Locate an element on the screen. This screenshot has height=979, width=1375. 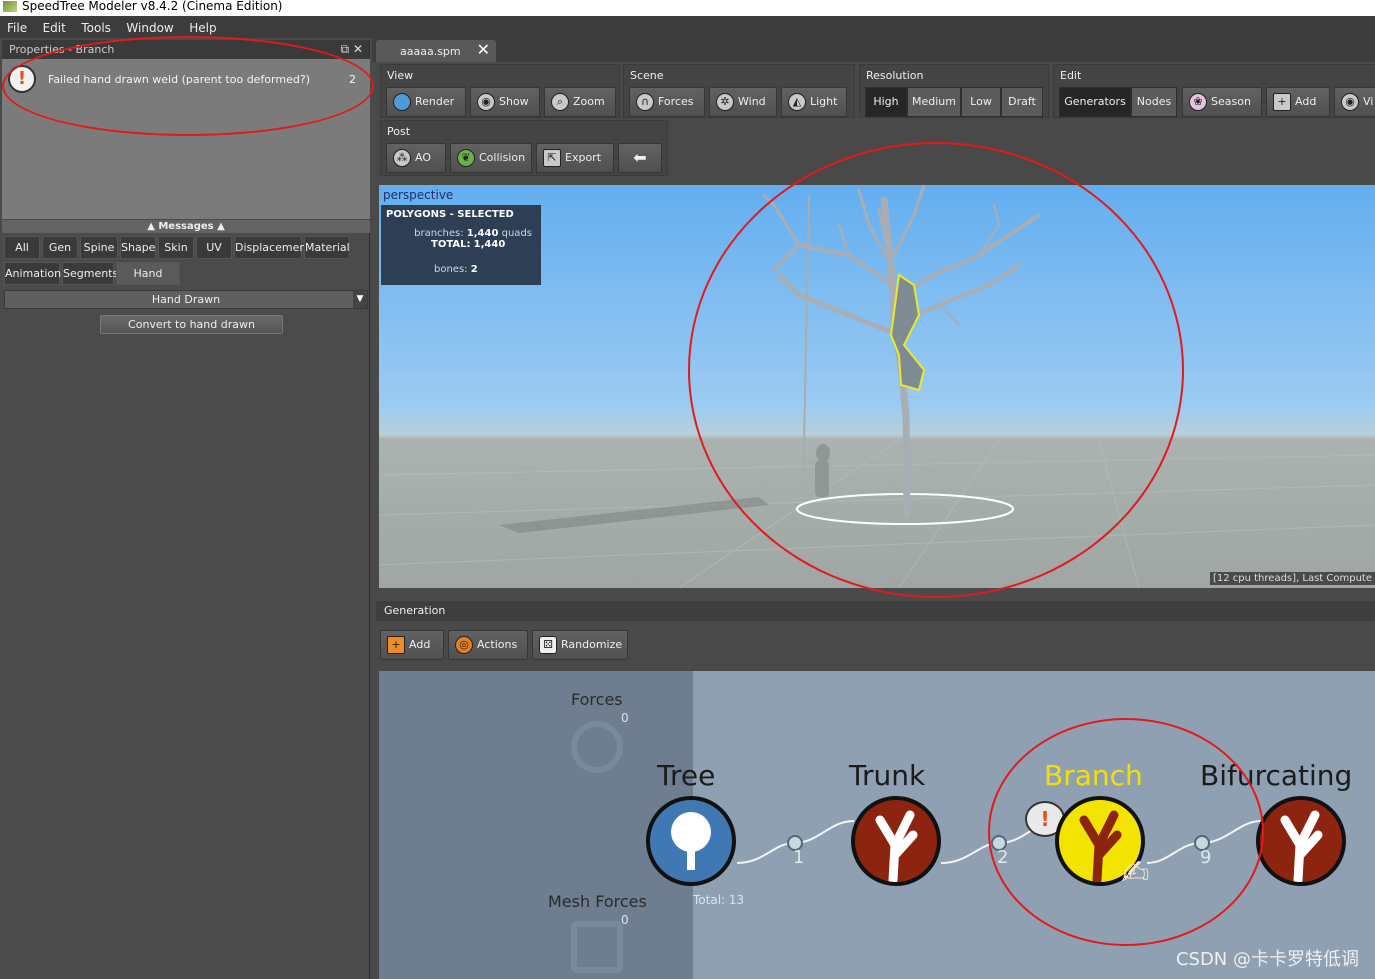
tab-gen: Gen is located at coordinates (60, 247).